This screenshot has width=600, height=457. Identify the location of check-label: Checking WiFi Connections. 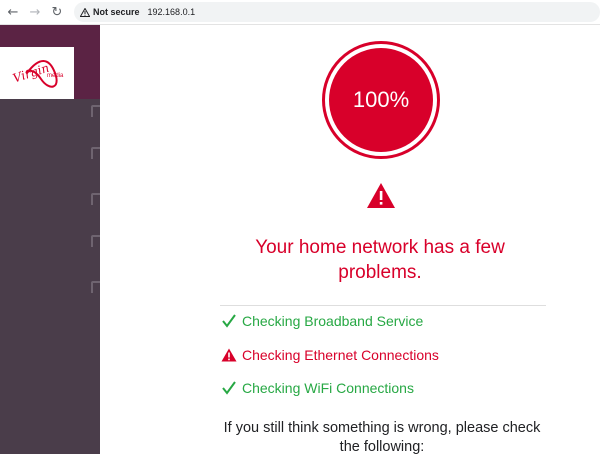
(328, 388).